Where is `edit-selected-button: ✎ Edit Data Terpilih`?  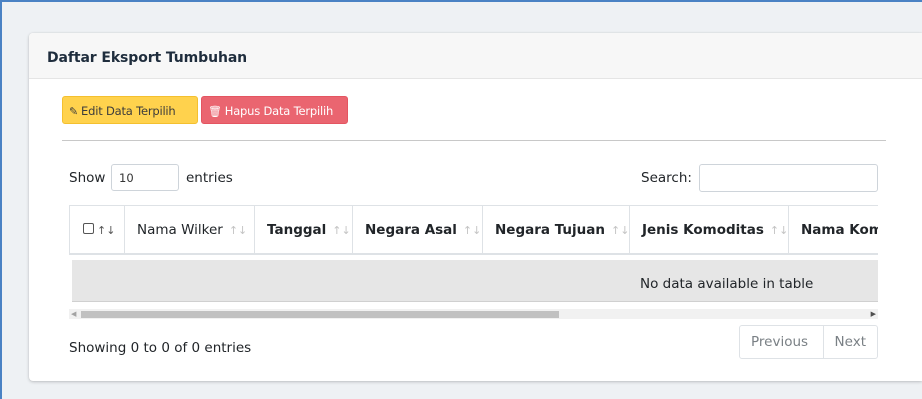 edit-selected-button: ✎ Edit Data Terpilih is located at coordinates (130, 110).